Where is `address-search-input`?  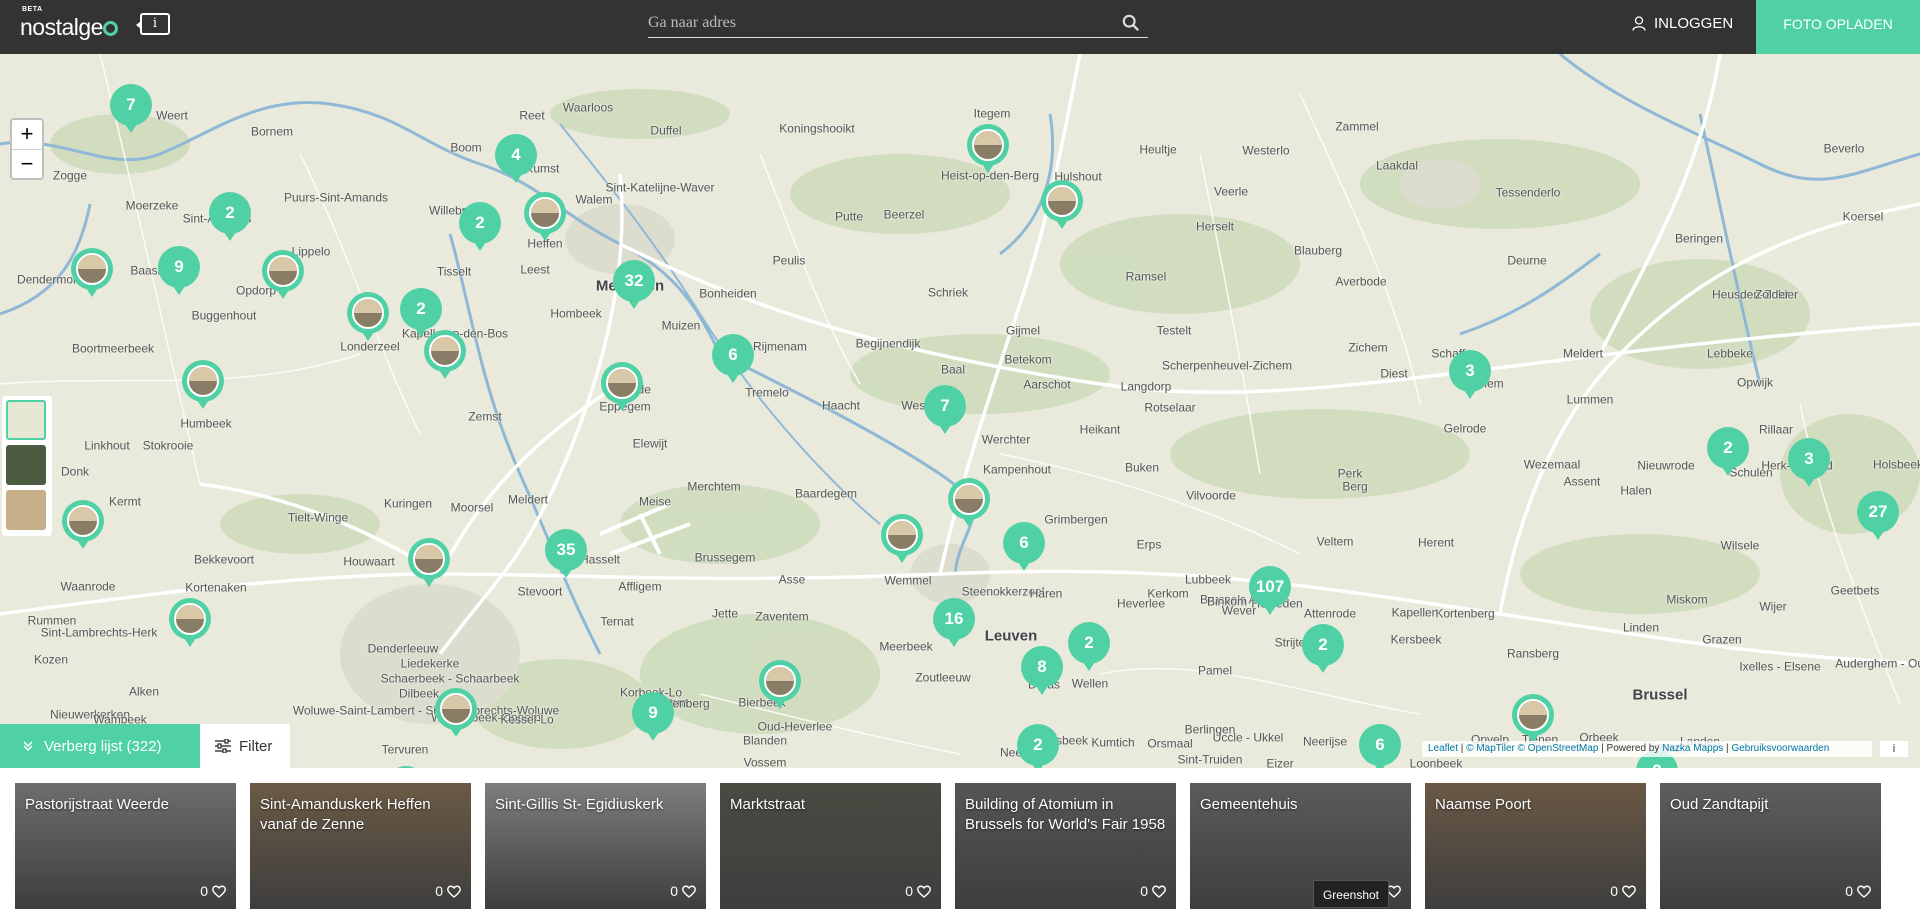
address-search-input is located at coordinates (878, 23).